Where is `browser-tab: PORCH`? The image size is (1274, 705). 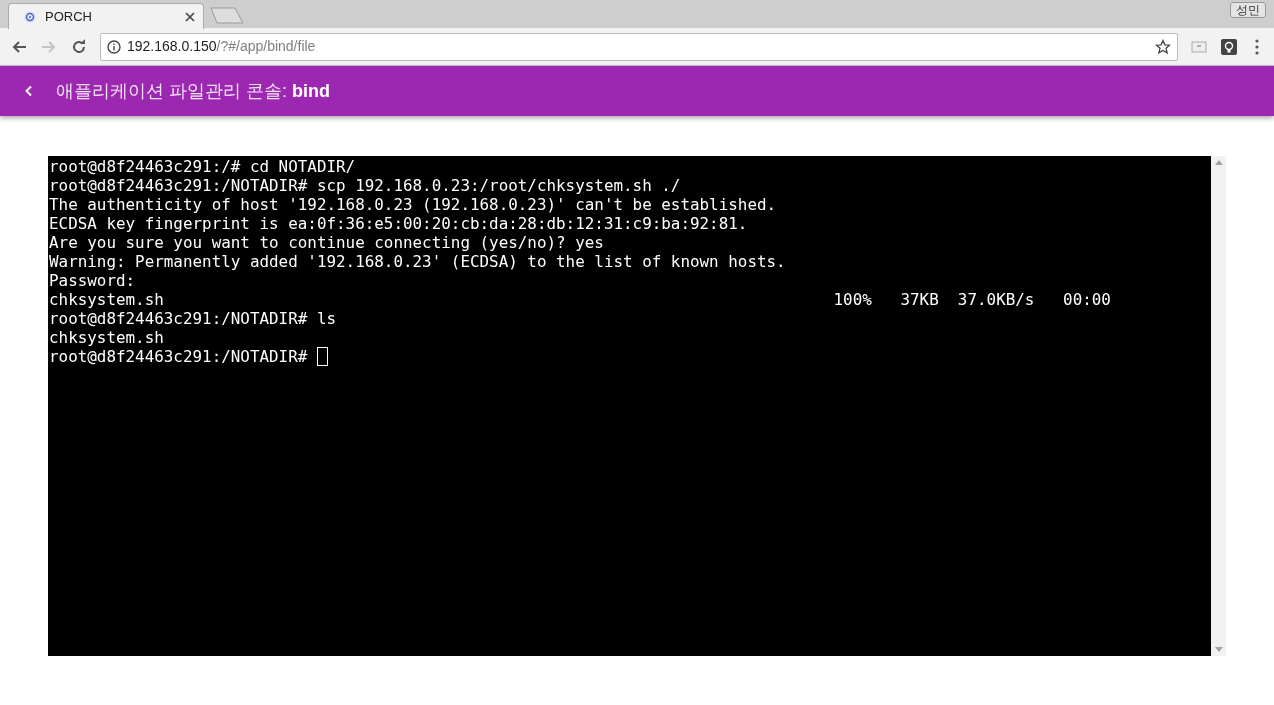
browser-tab: PORCH is located at coordinates (106, 16).